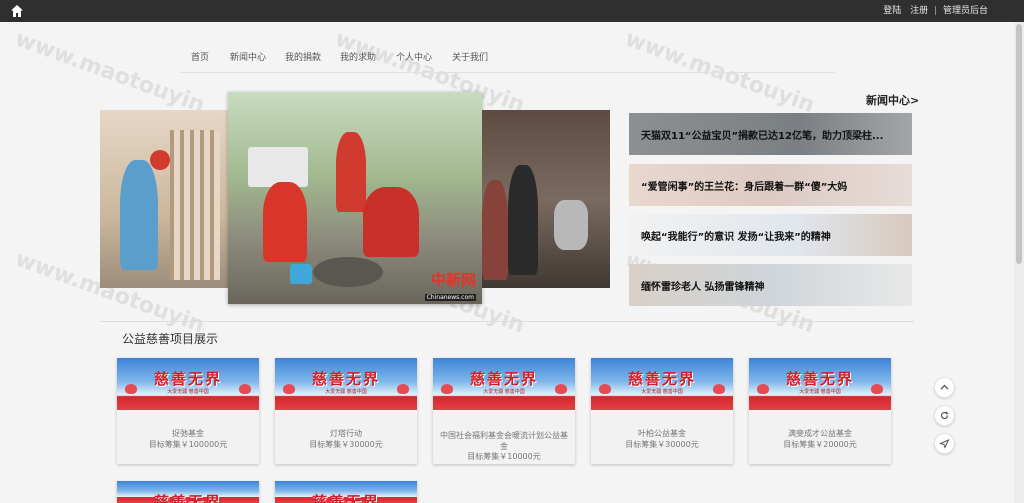 Image resolution: width=1024 pixels, height=503 pixels. Describe the element at coordinates (346, 433) in the screenshot. I see `project-name: 灯塔行动` at that location.